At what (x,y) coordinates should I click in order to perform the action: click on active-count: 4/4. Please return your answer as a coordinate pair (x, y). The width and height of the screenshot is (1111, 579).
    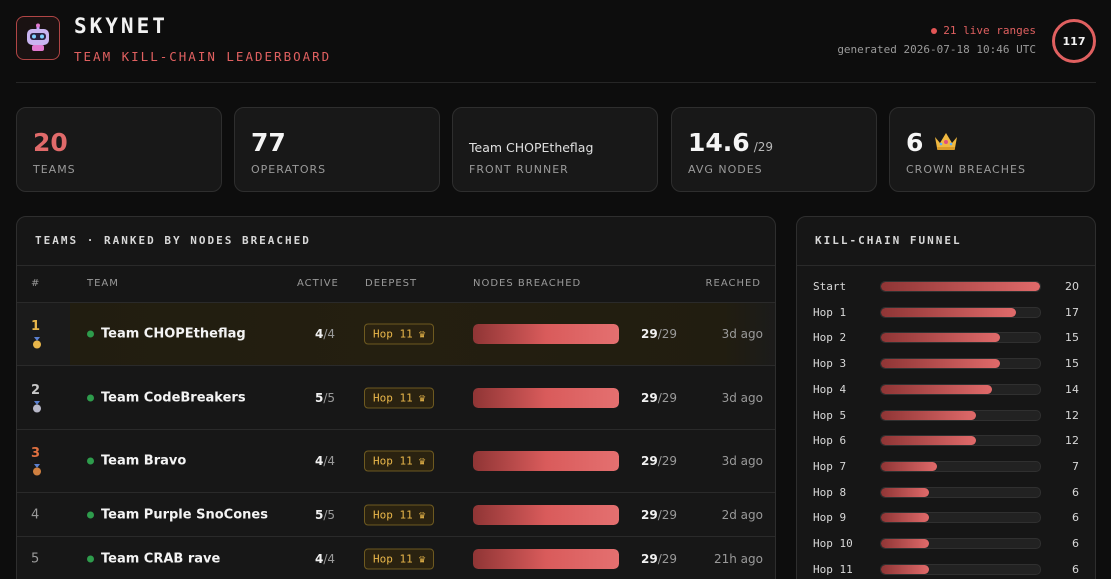
    Looking at the image, I should click on (325, 559).